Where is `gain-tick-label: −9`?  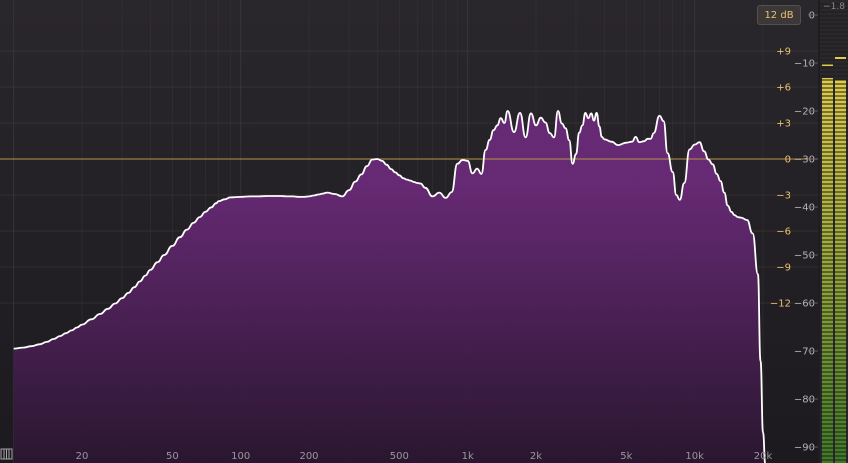 gain-tick-label: −9 is located at coordinates (783, 268).